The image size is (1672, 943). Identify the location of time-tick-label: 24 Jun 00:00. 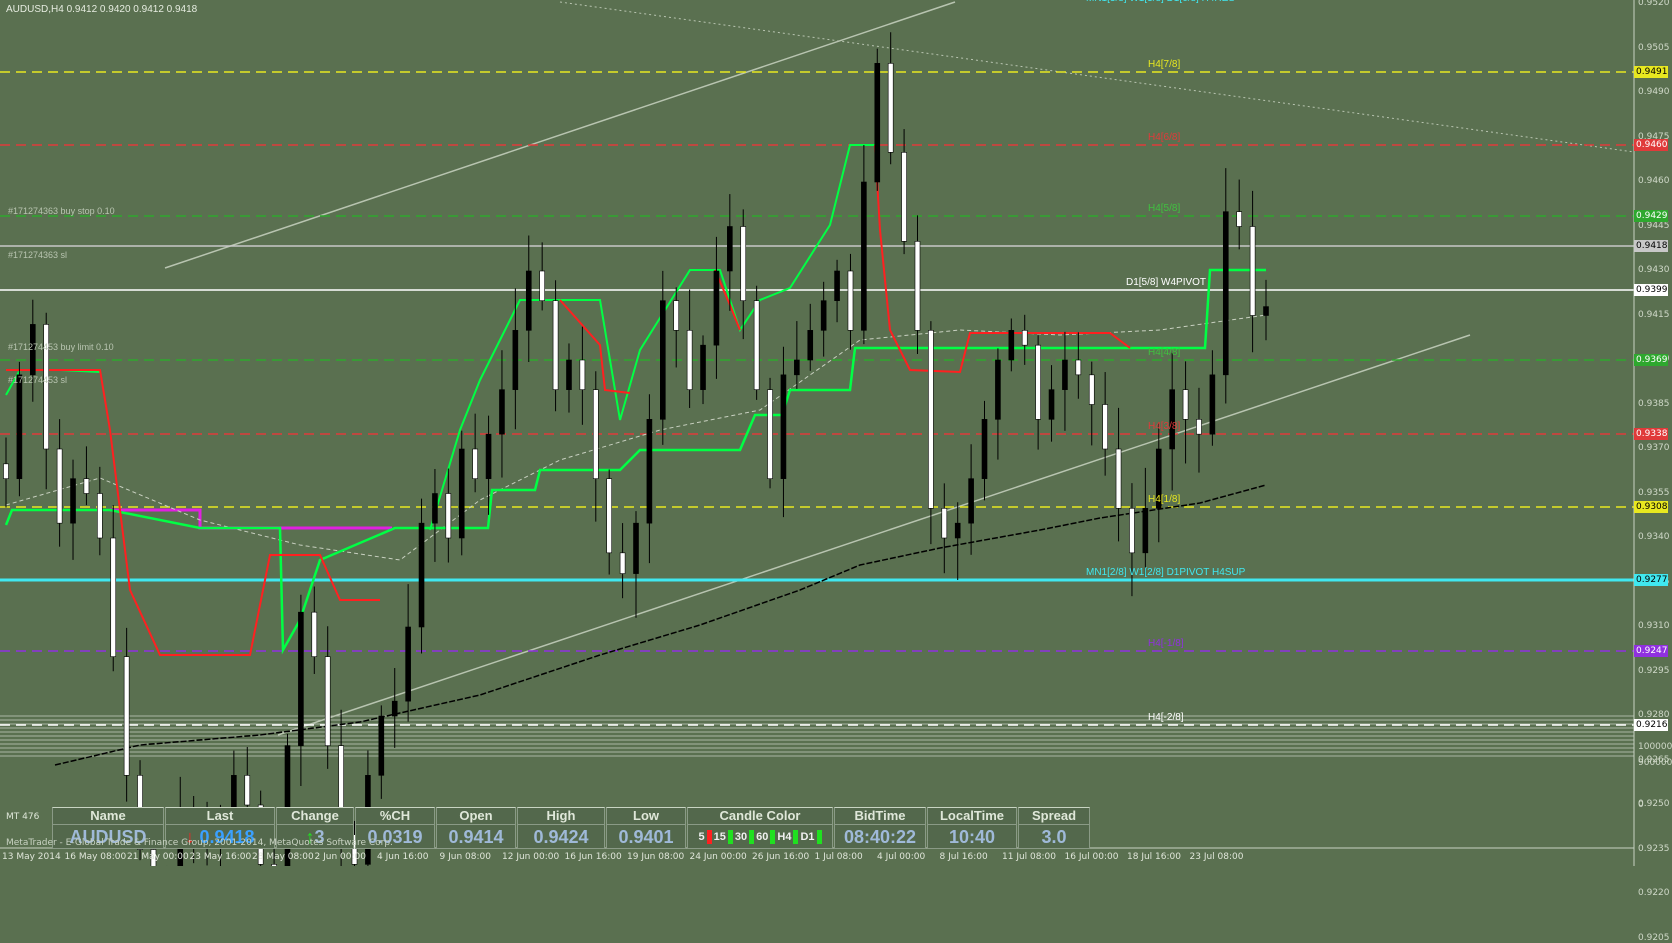
(718, 857).